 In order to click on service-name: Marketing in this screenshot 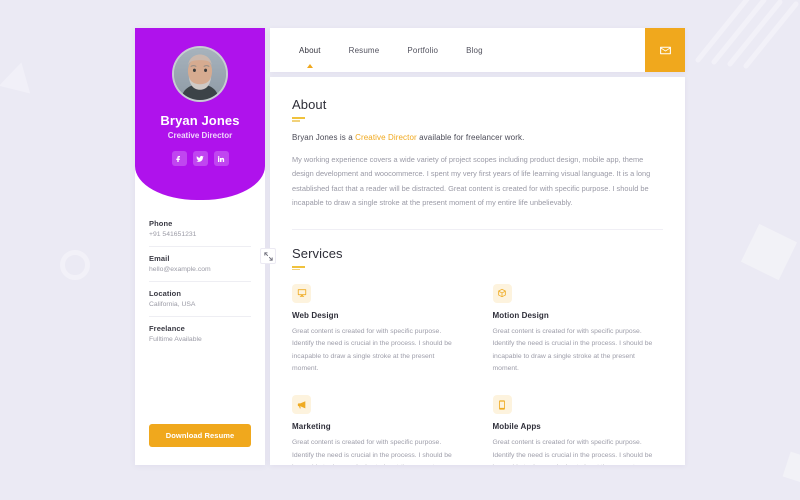, I will do `click(311, 426)`.